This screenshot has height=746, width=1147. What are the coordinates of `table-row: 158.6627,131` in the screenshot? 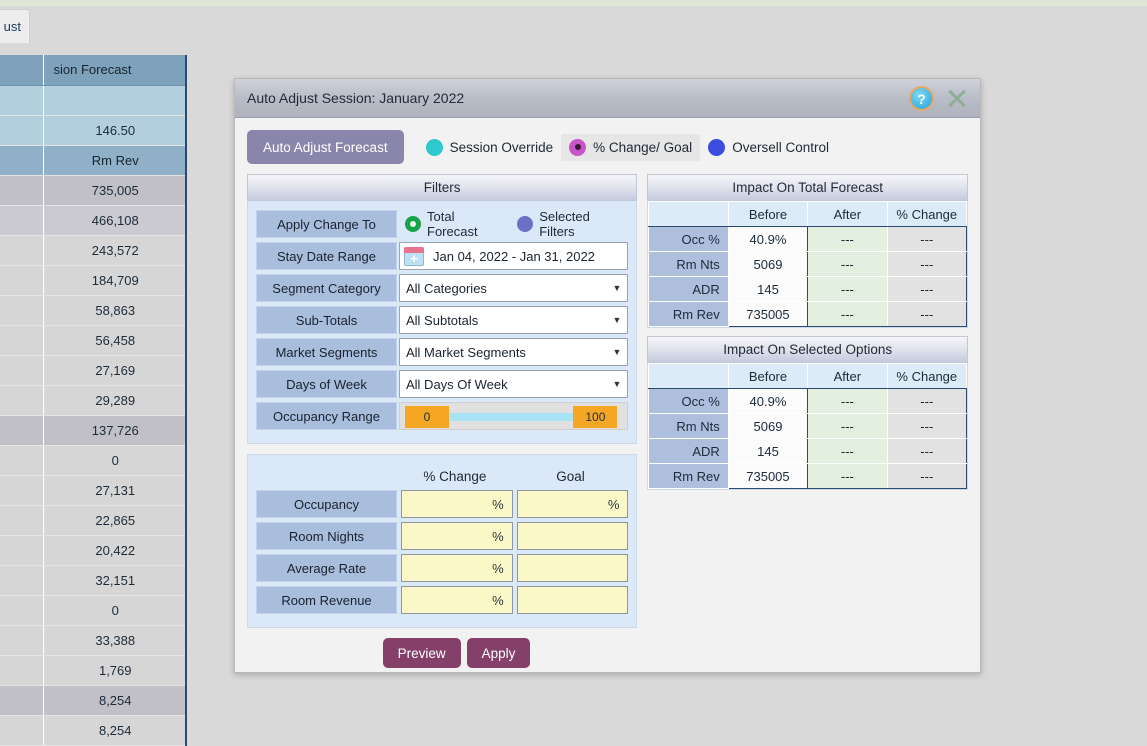 It's located at (92, 490).